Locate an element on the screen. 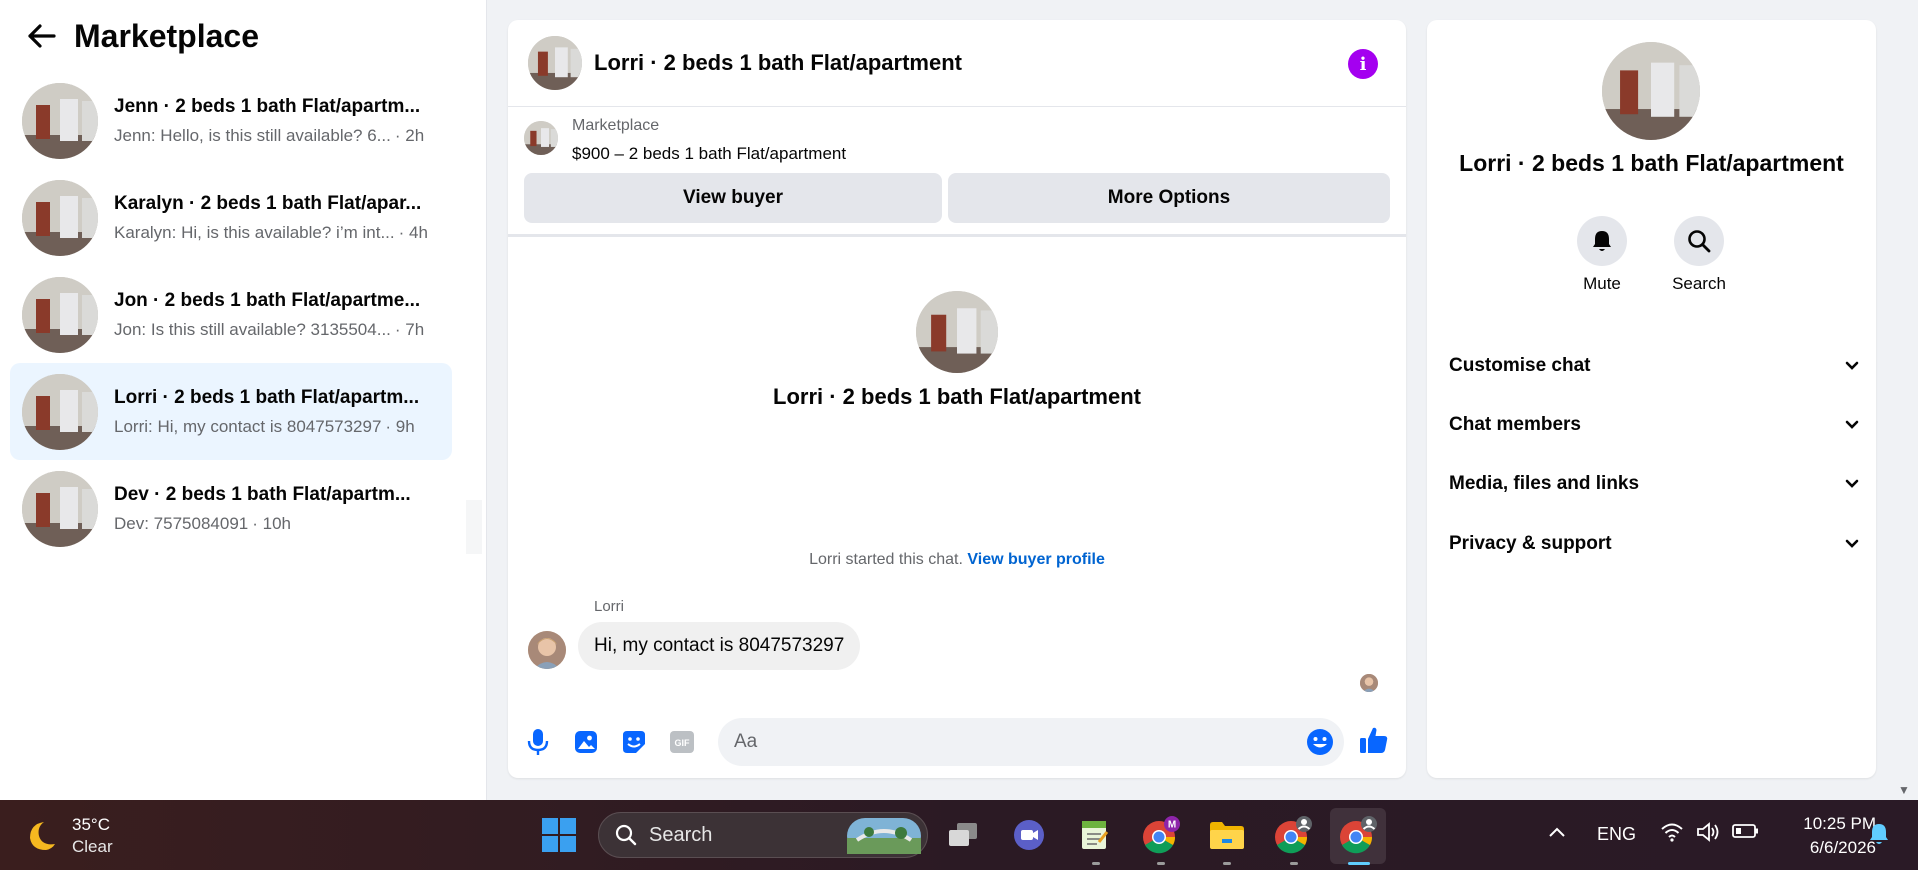 This screenshot has height=870, width=1918. search-label: Search is located at coordinates (1699, 283).